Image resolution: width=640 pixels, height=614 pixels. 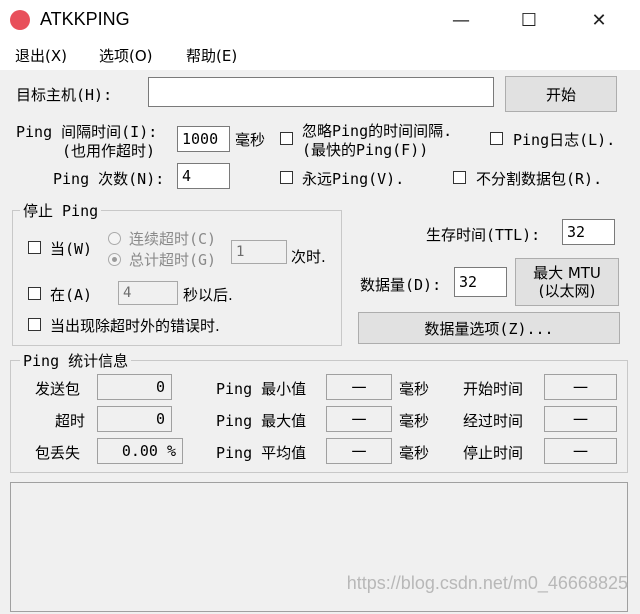 What do you see at coordinates (529, 20) in the screenshot?
I see `maximize-button: ☐` at bounding box center [529, 20].